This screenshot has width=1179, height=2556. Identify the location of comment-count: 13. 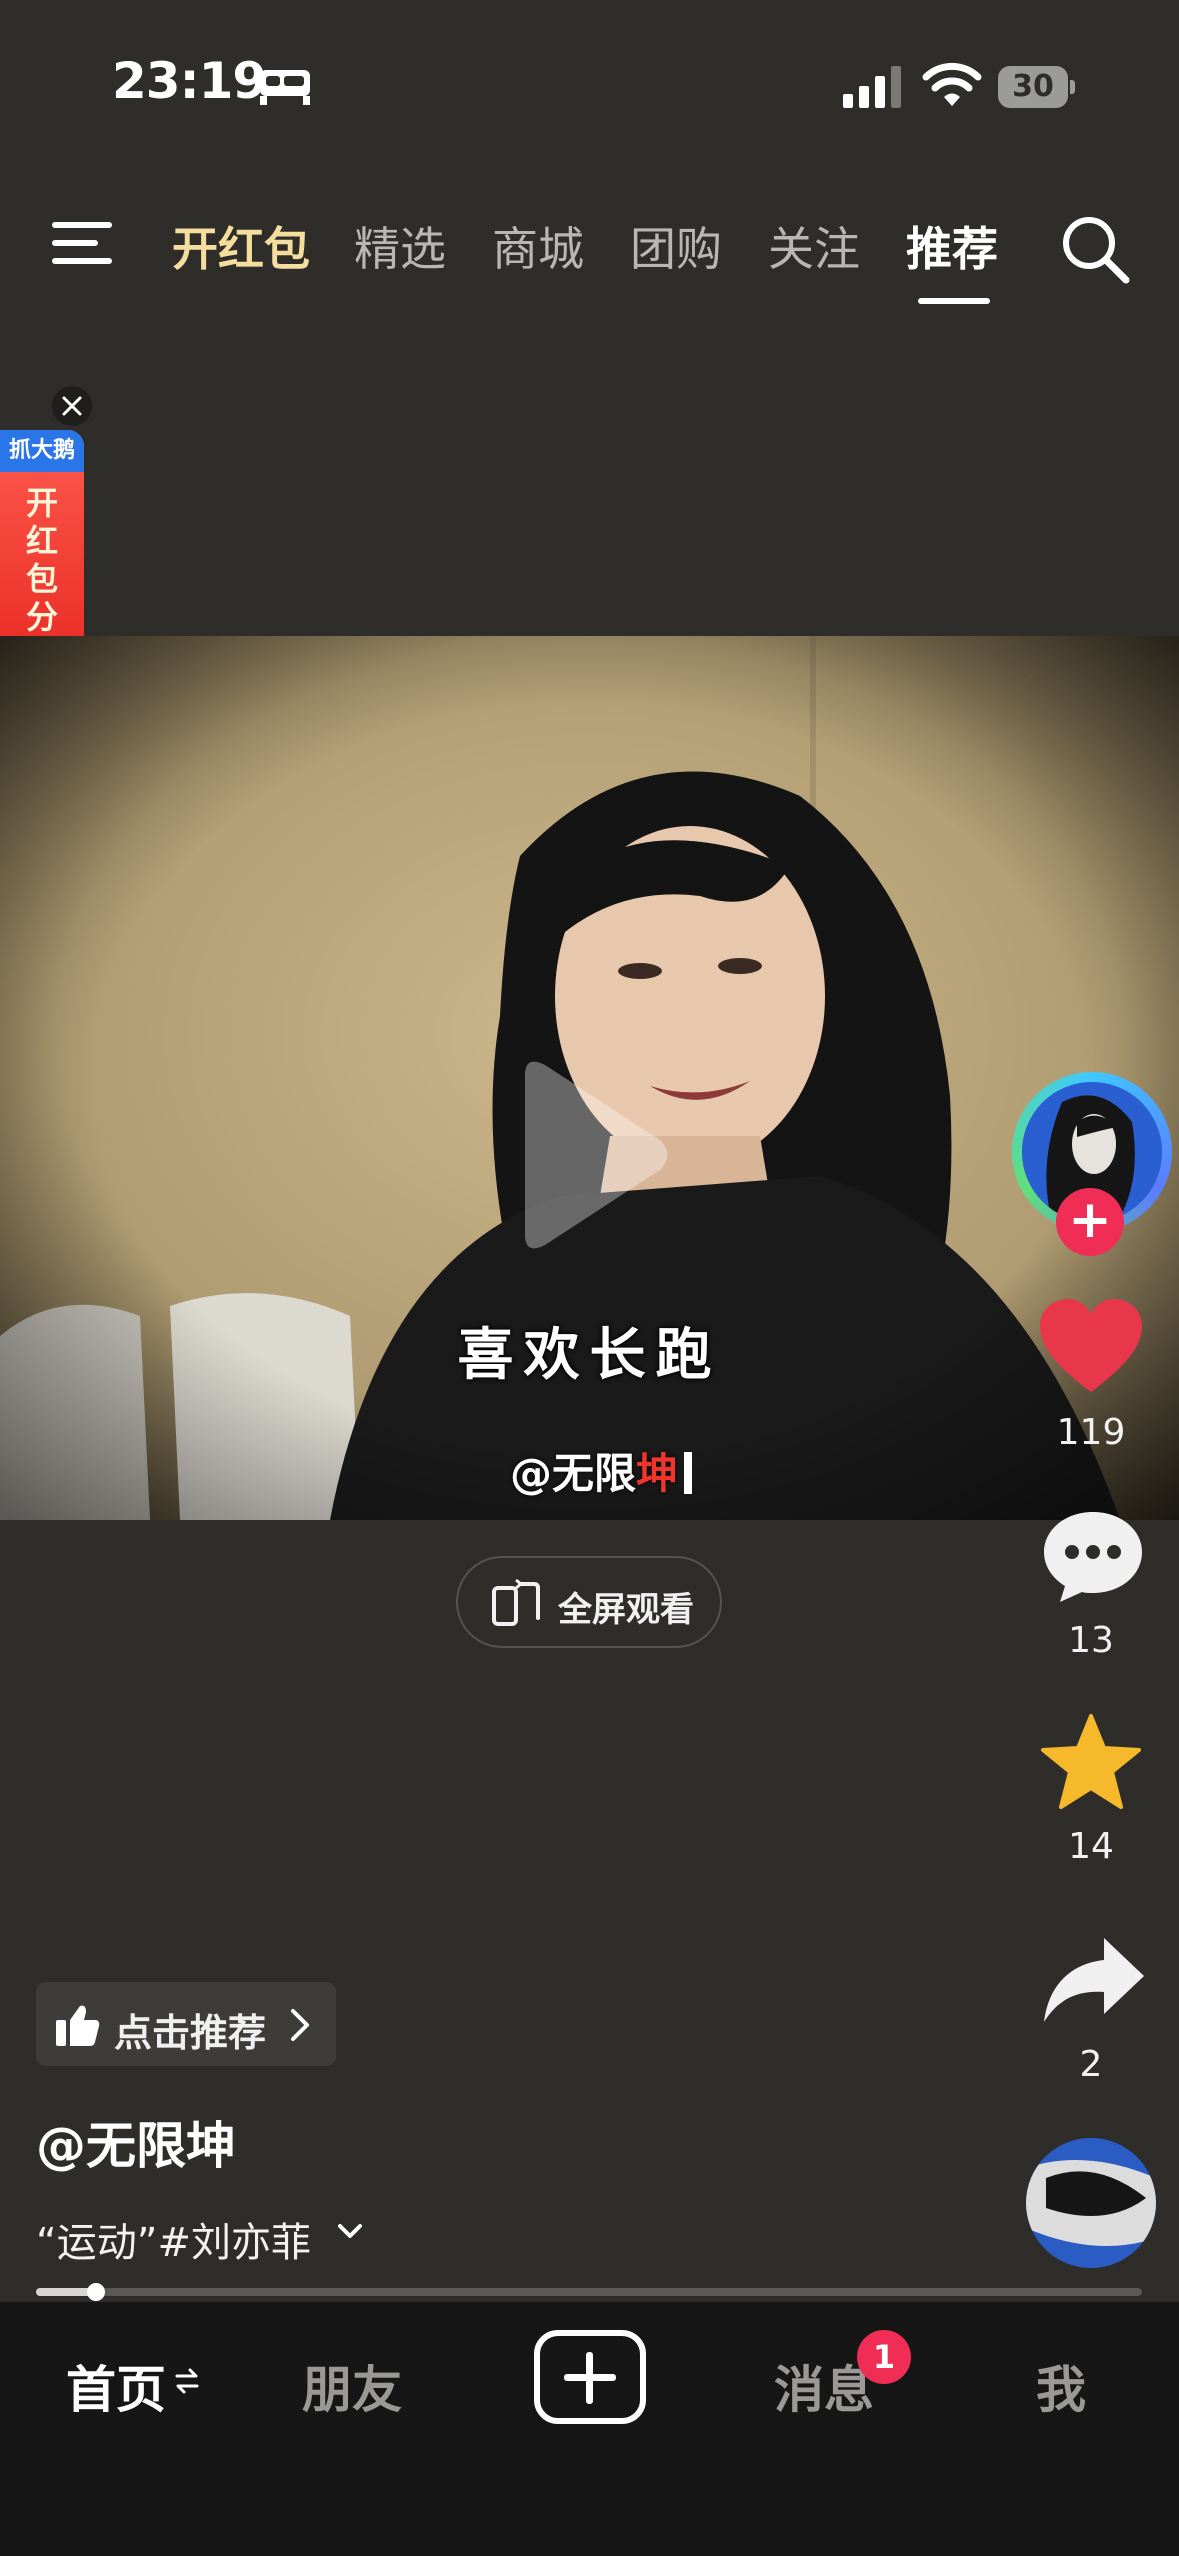
(1091, 1640).